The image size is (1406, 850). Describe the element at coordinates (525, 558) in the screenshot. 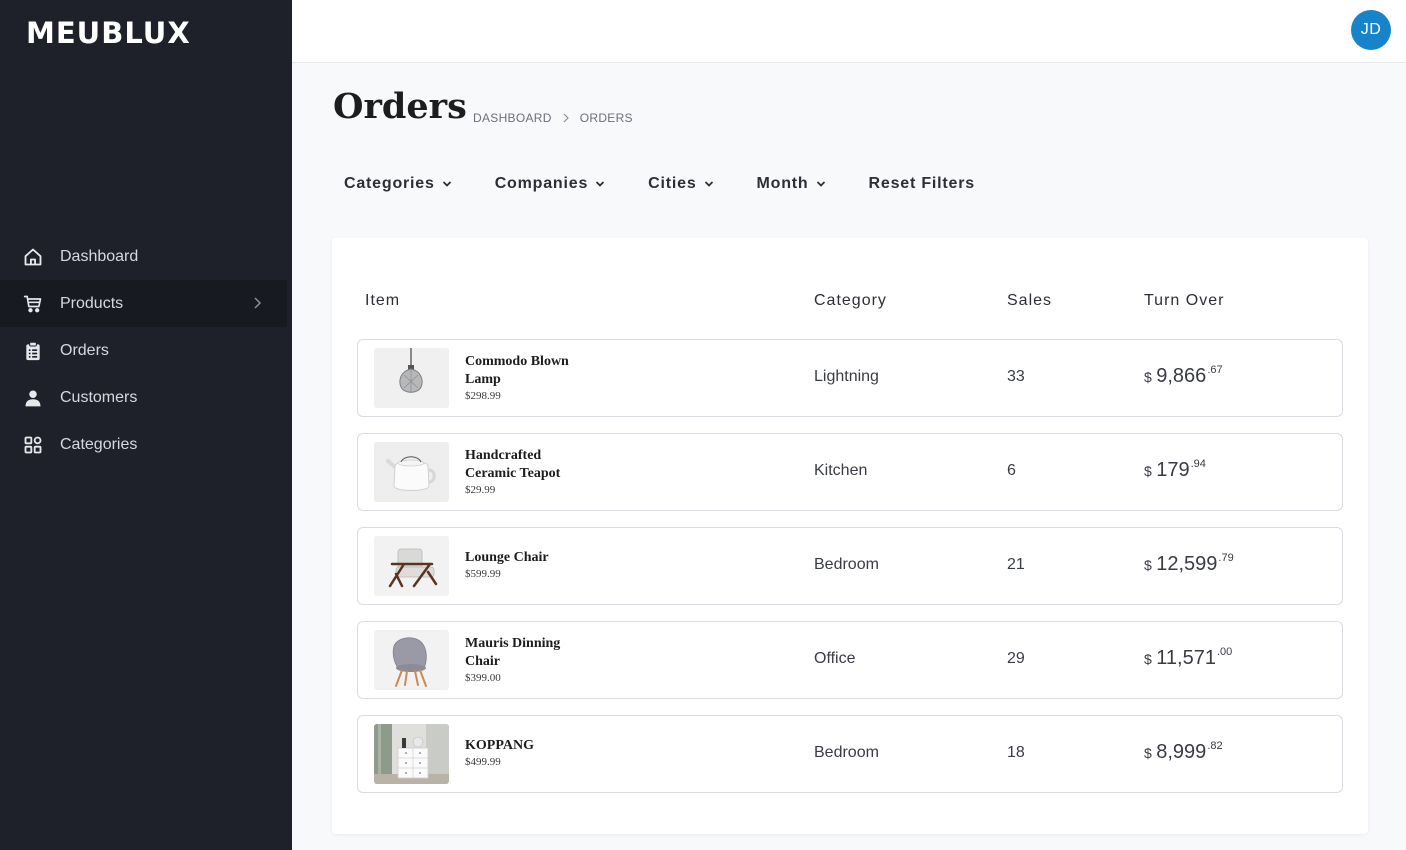

I see `product-name: Lounge Chair` at that location.